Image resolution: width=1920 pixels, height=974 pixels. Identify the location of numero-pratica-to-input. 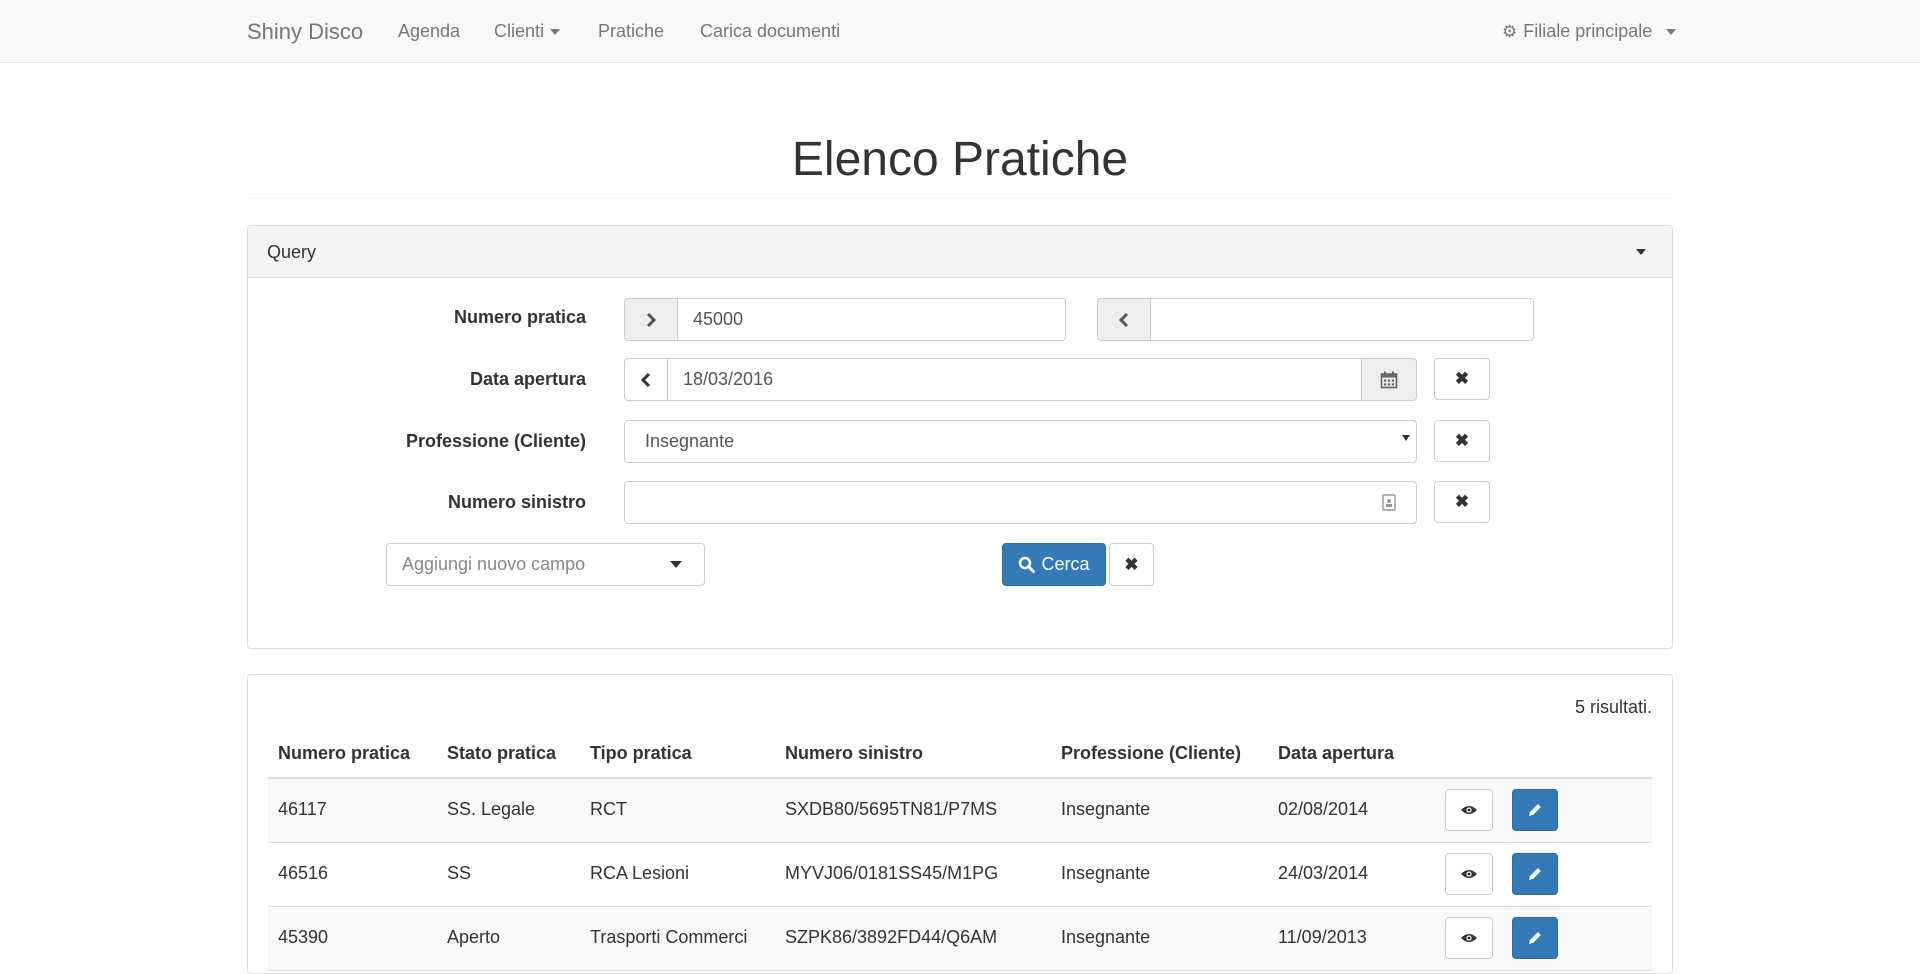
(1342, 319).